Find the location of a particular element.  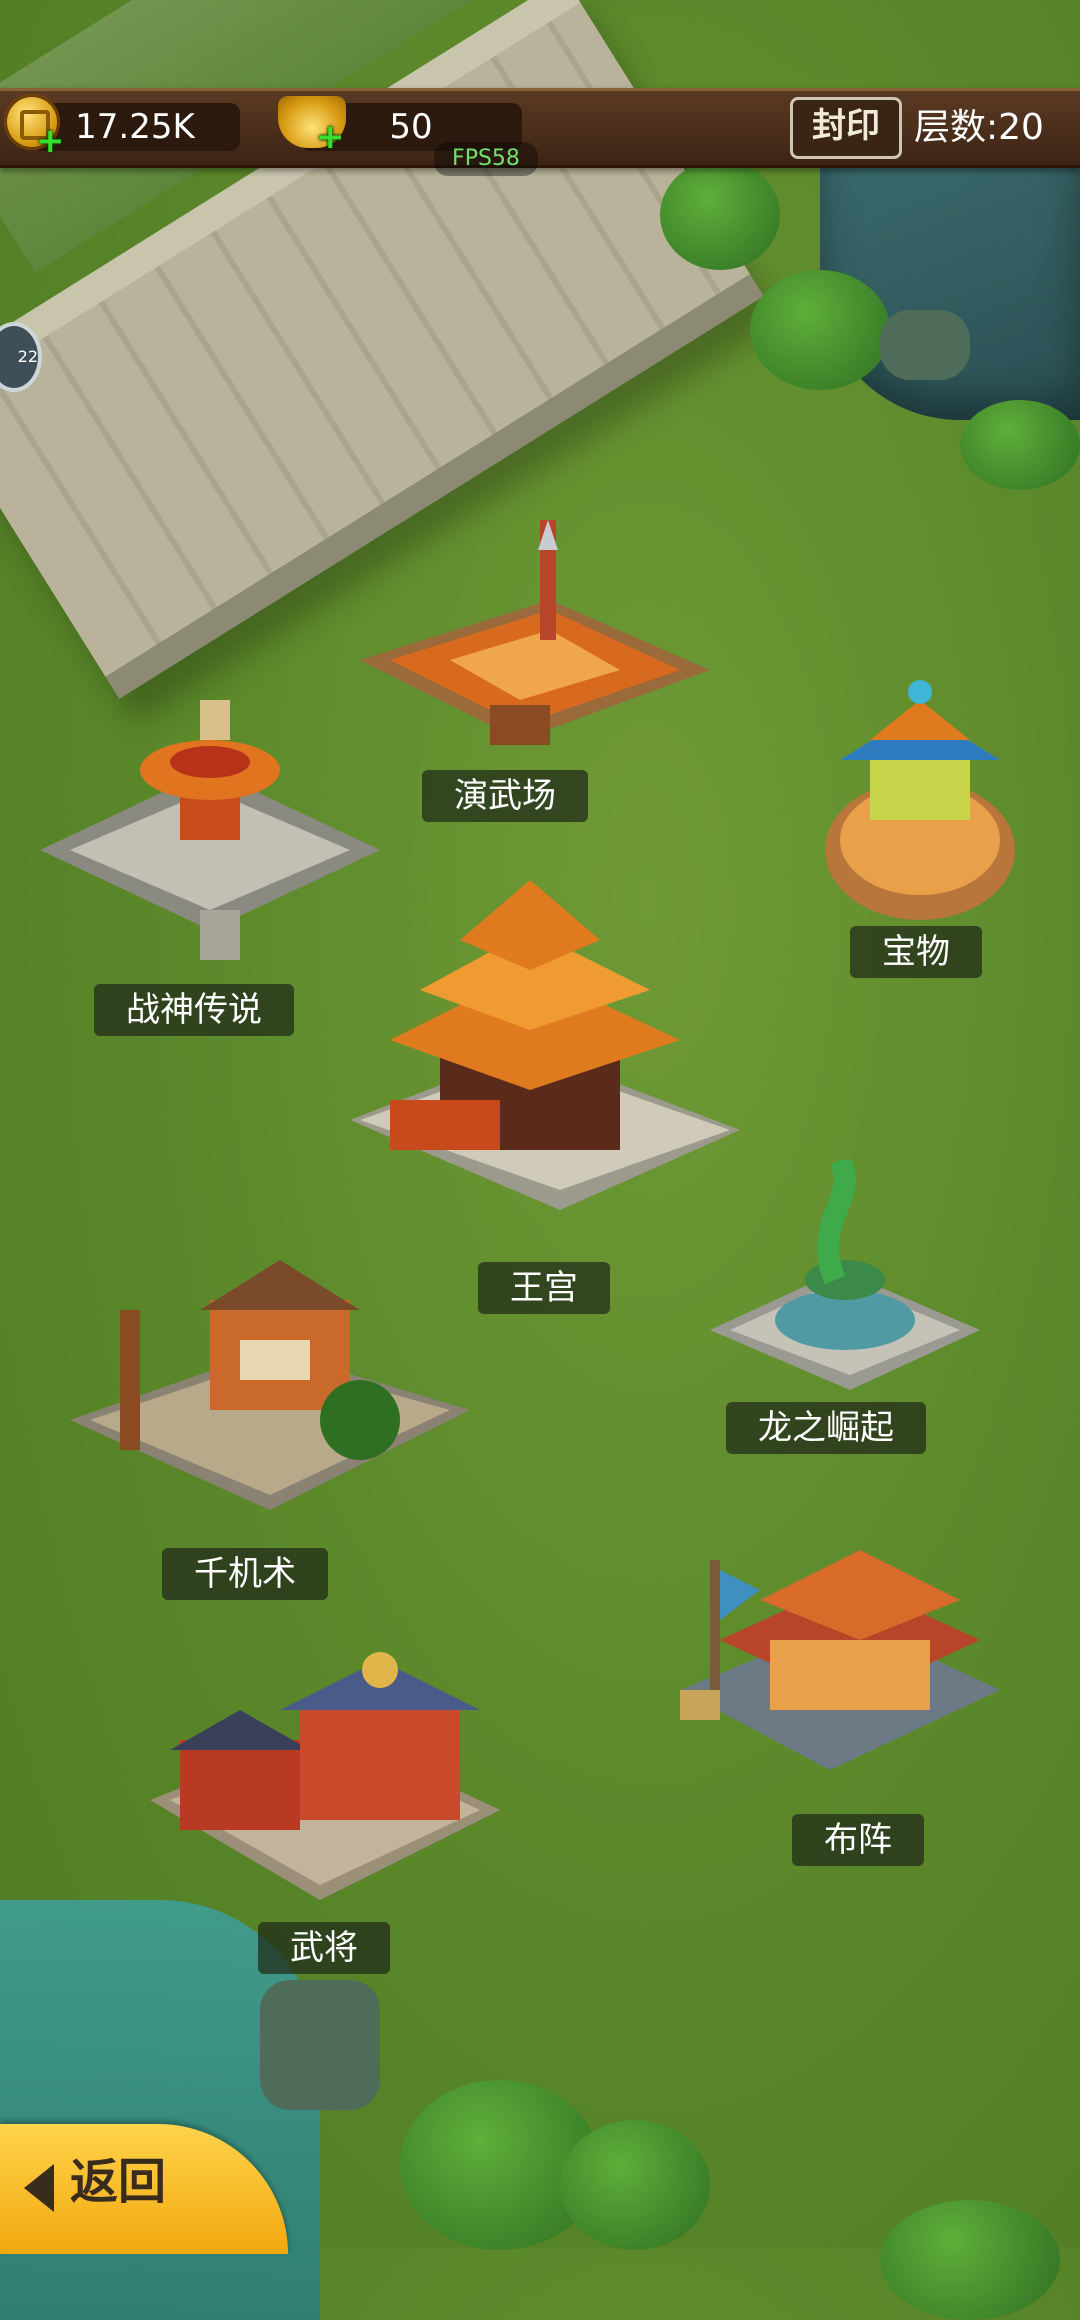

resource-bar: 17.25K 50 封印 层数:20 is located at coordinates (540, 128).